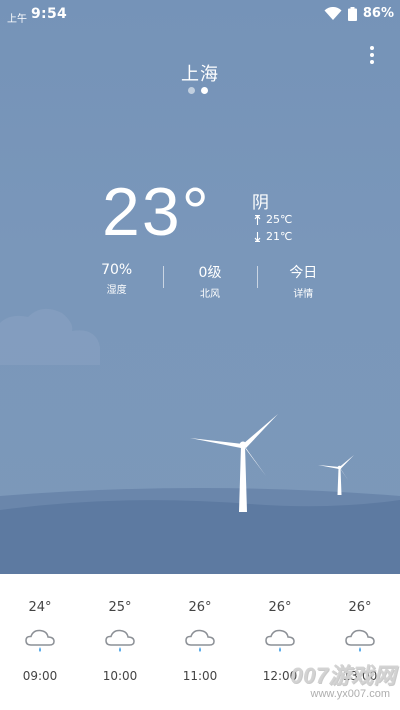  What do you see at coordinates (279, 236) in the screenshot?
I see `low-temperature-value: 21℃` at bounding box center [279, 236].